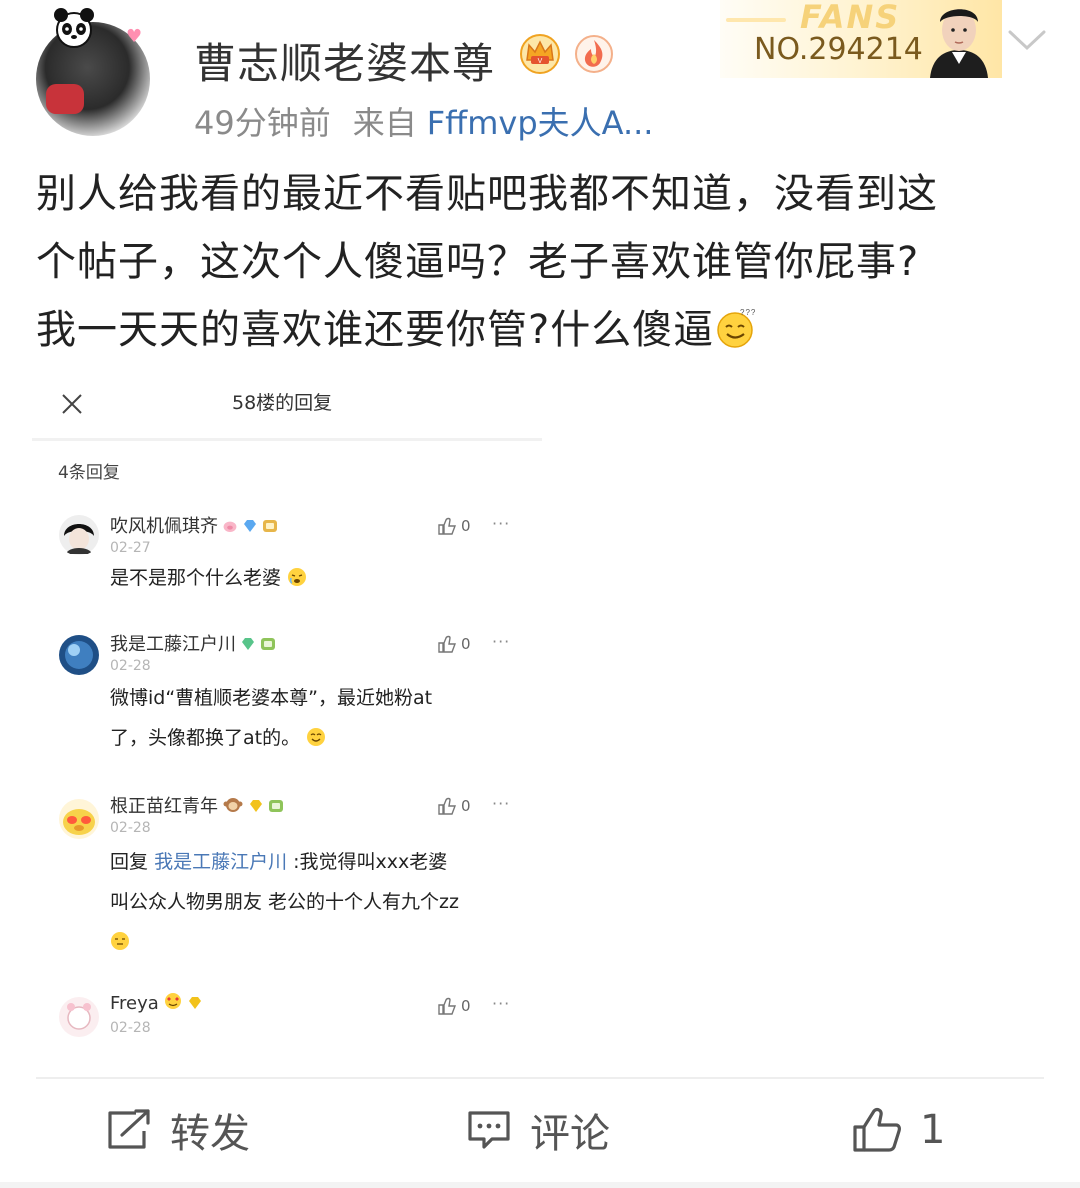 The image size is (1080, 1188). What do you see at coordinates (736, 328) in the screenshot?
I see `smirk-emoji-icon: ???` at bounding box center [736, 328].